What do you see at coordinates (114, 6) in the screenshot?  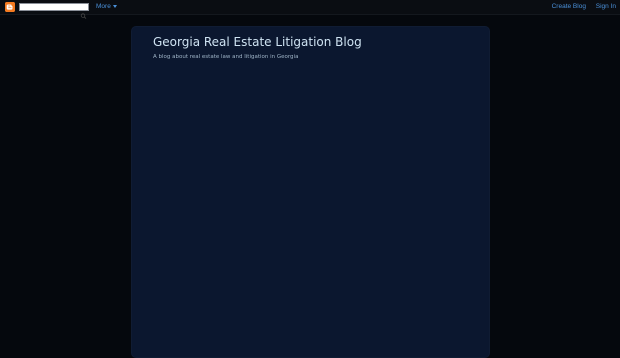 I see `caret-down-icon` at bounding box center [114, 6].